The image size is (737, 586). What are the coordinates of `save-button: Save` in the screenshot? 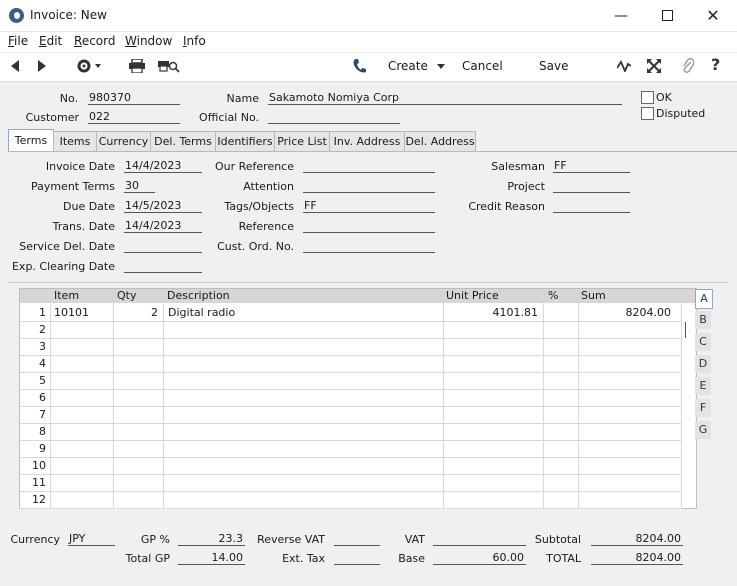 It's located at (553, 66).